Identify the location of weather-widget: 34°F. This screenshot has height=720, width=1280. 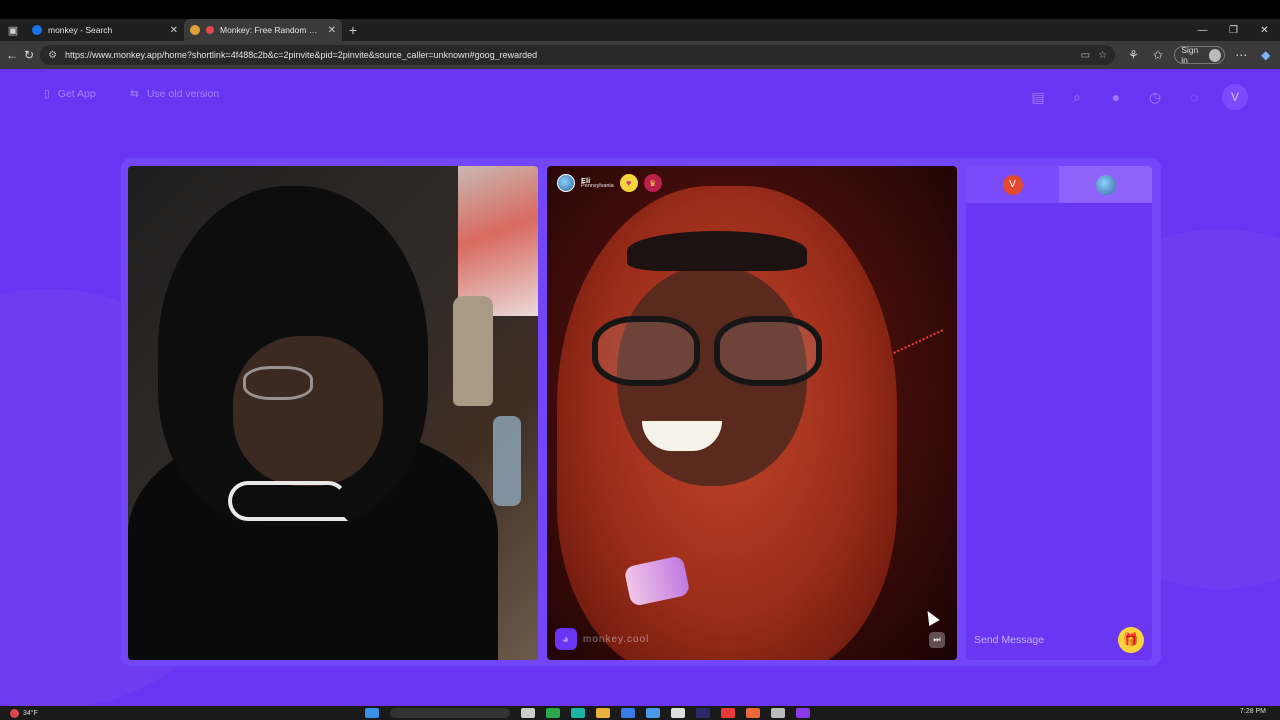
(24, 713).